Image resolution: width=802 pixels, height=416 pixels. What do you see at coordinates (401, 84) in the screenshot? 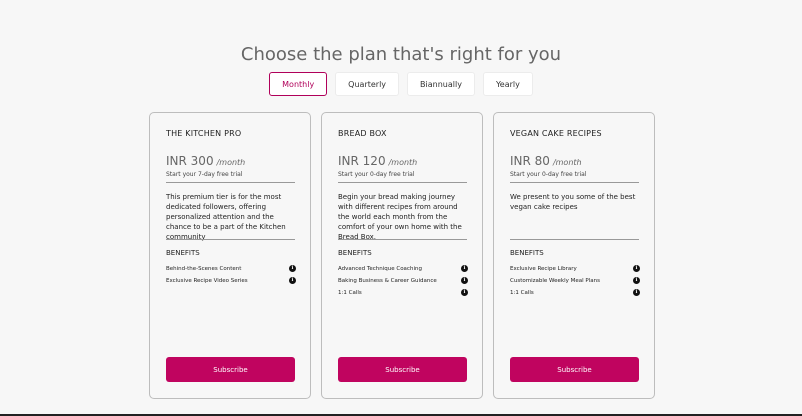
I see `billing-period-tabs: Monthly Quarterly Biannually Yearly` at bounding box center [401, 84].